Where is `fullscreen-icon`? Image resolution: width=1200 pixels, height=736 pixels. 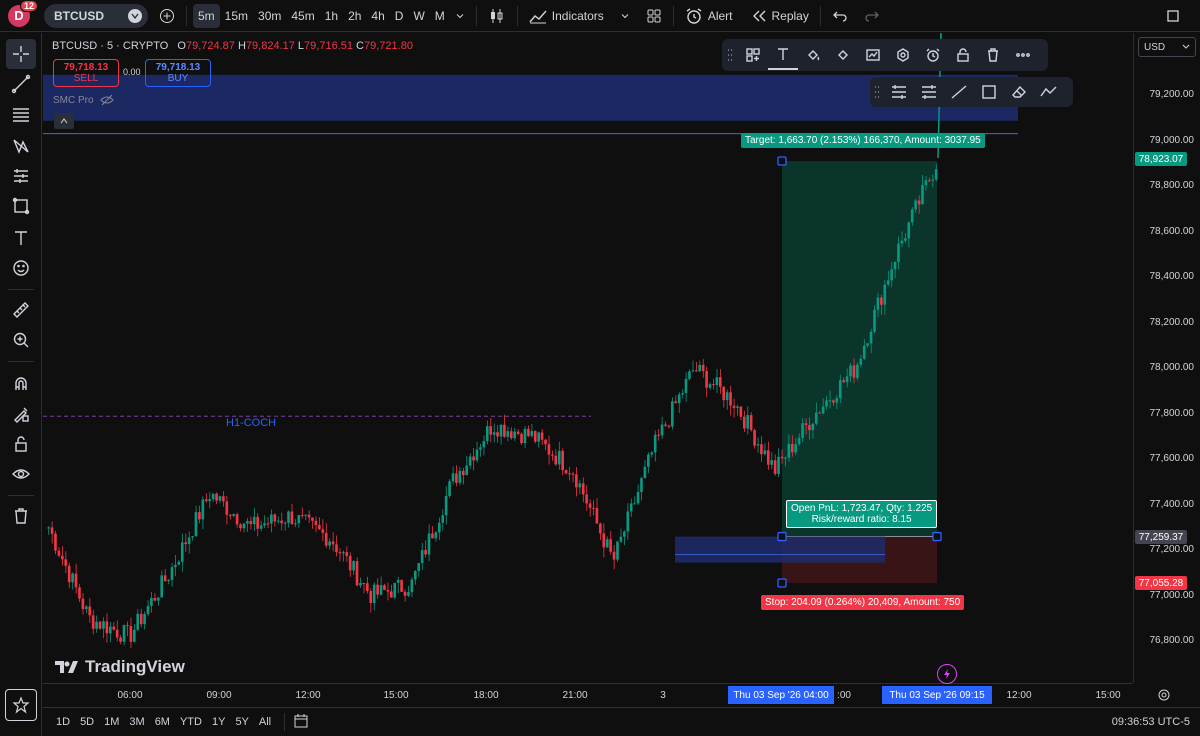
fullscreen-icon is located at coordinates (1173, 16).